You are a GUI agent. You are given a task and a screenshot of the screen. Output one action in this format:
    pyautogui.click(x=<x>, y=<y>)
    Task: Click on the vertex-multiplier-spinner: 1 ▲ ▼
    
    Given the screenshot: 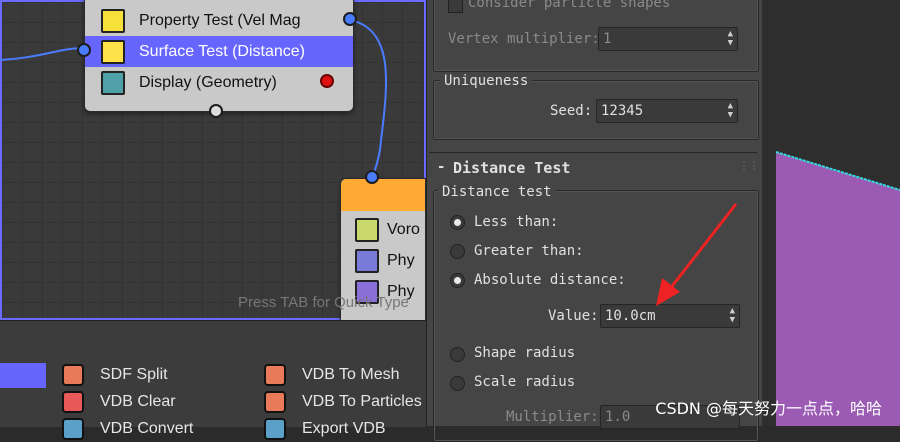 What is the action you would take?
    pyautogui.click(x=668, y=39)
    